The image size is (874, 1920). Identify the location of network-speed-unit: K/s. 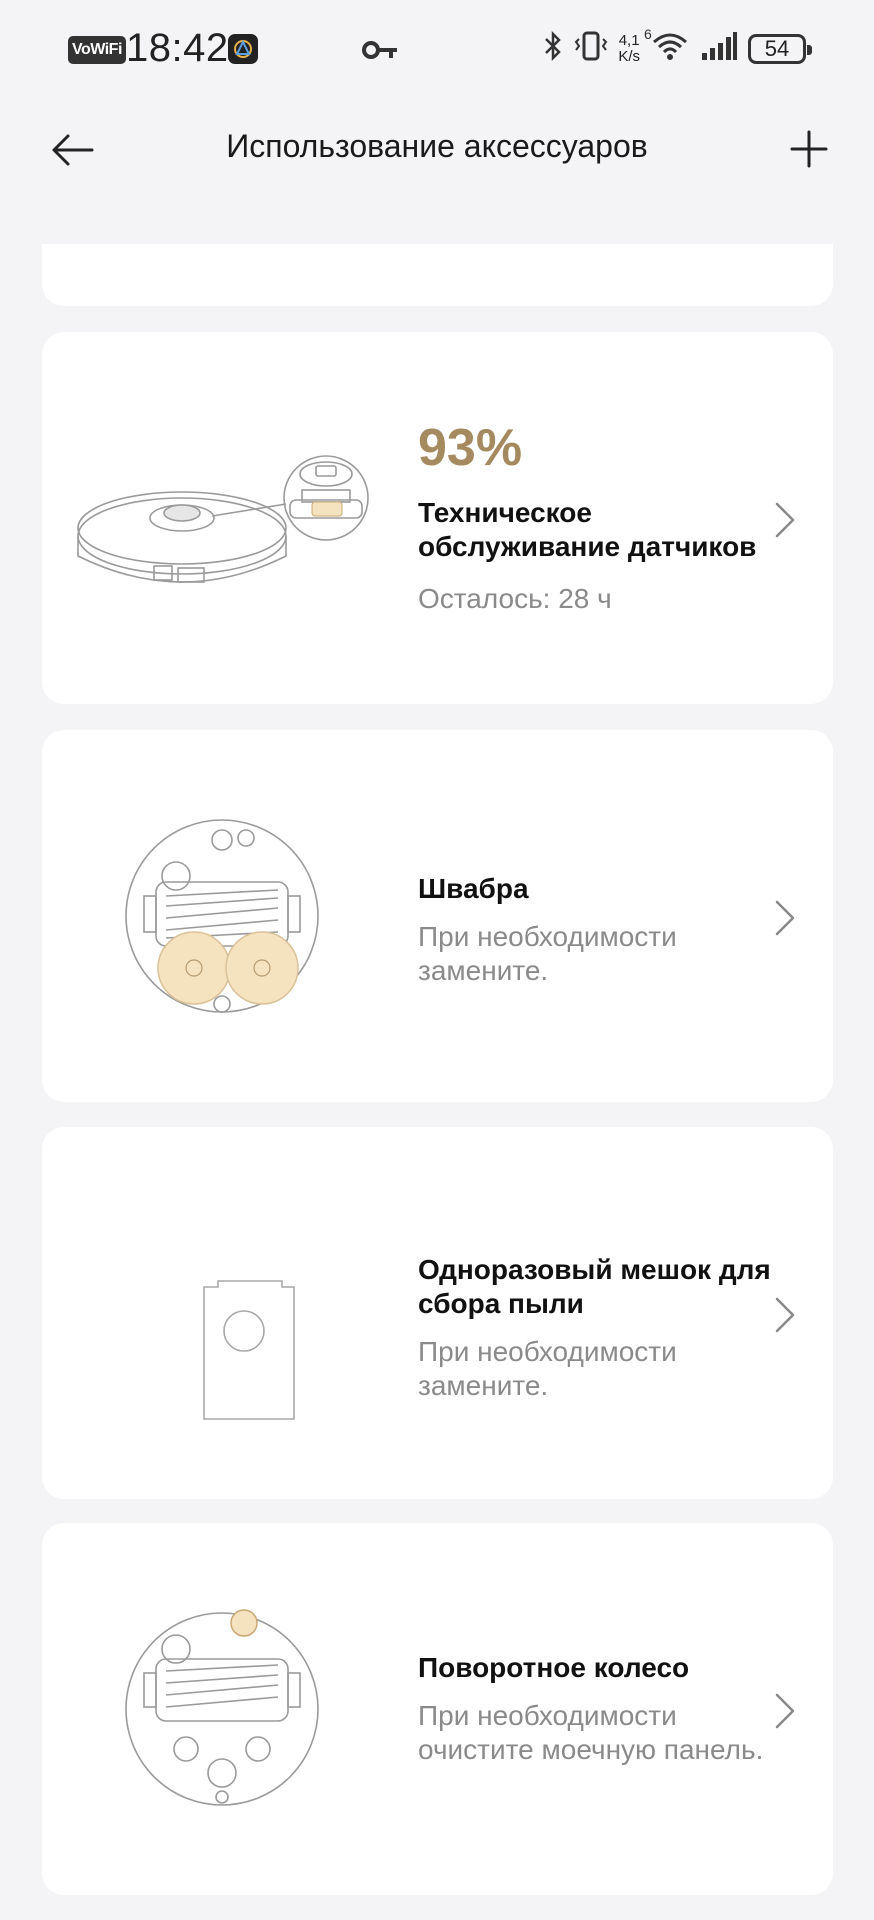
(629, 56).